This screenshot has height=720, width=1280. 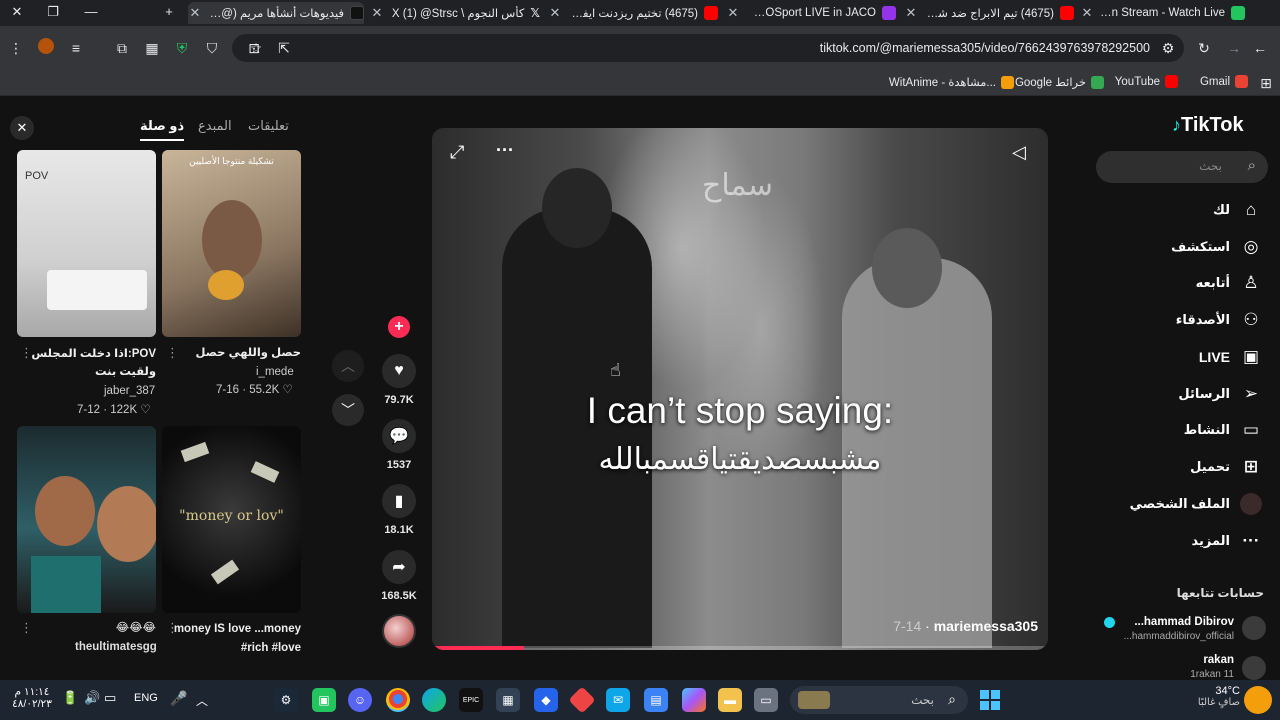 I want to click on tiktok-logo: ♪TikTok, so click(x=1208, y=125).